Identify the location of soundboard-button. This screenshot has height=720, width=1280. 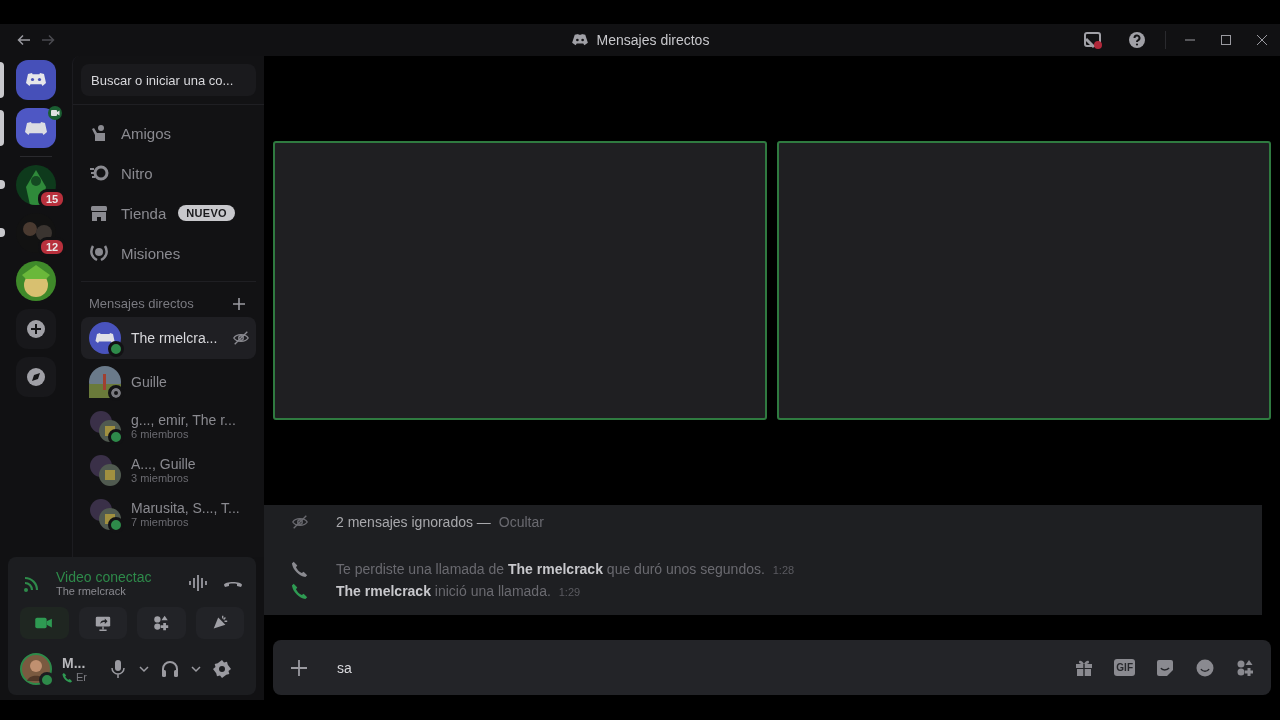
(219, 623).